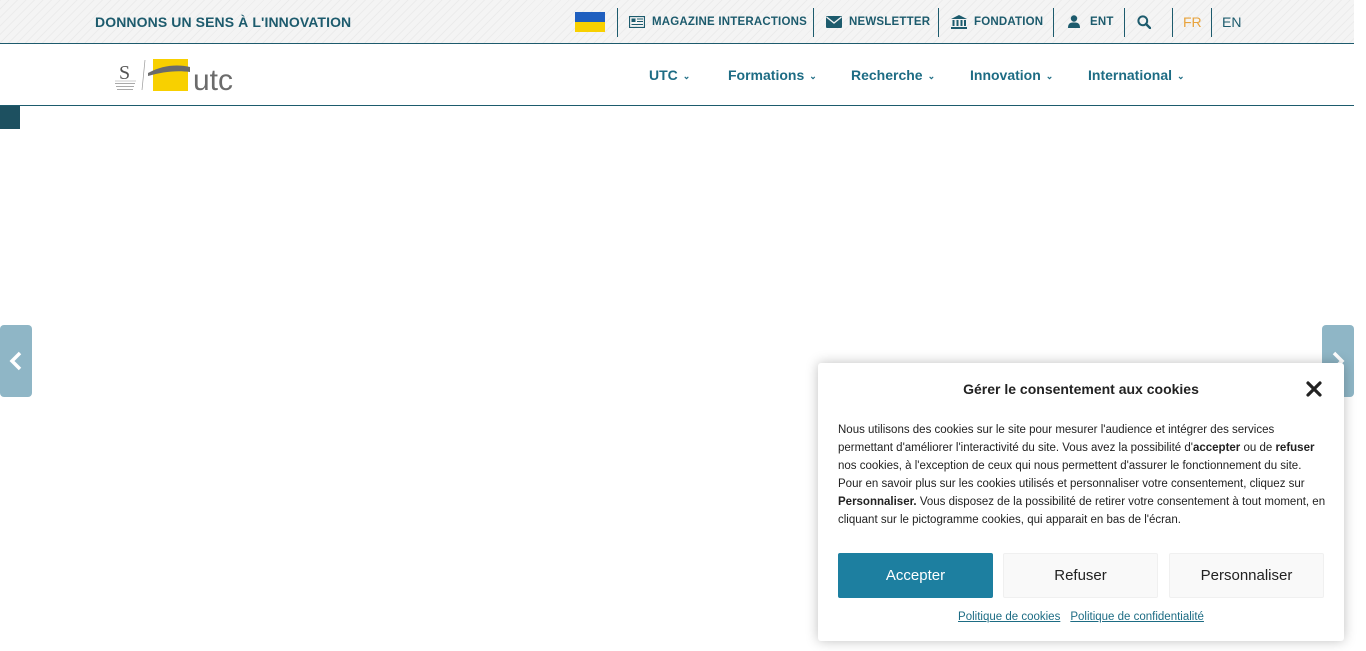 The width and height of the screenshot is (1366, 651). I want to click on envelope-icon, so click(834, 21).